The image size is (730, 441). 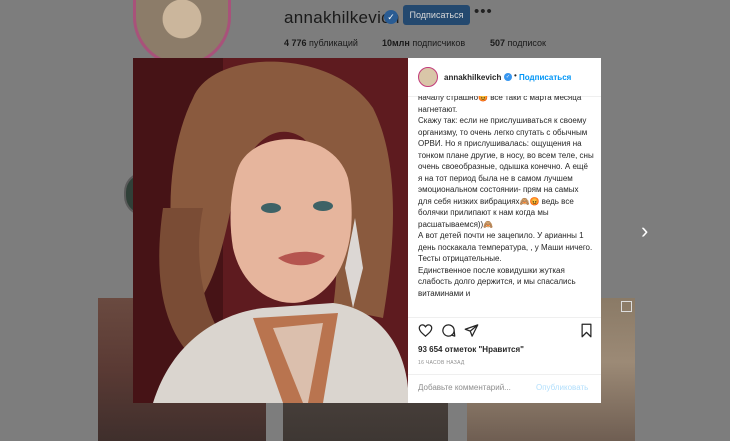 I want to click on post-header: annakhilkevich ✓ • Подписаться, so click(x=504, y=77).